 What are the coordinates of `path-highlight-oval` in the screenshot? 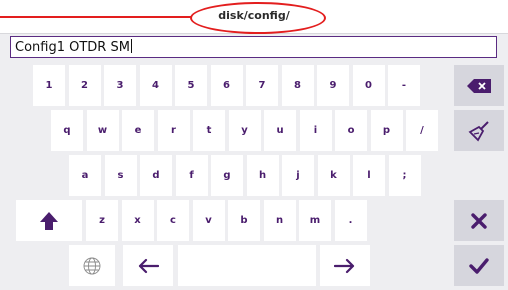 It's located at (258, 18).